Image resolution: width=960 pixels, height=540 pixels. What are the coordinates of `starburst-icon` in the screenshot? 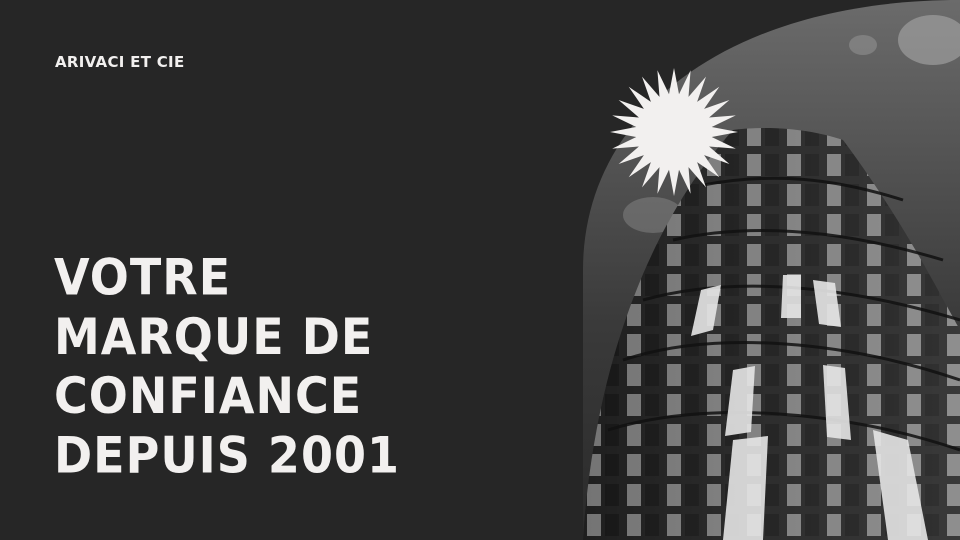 It's located at (674, 132).